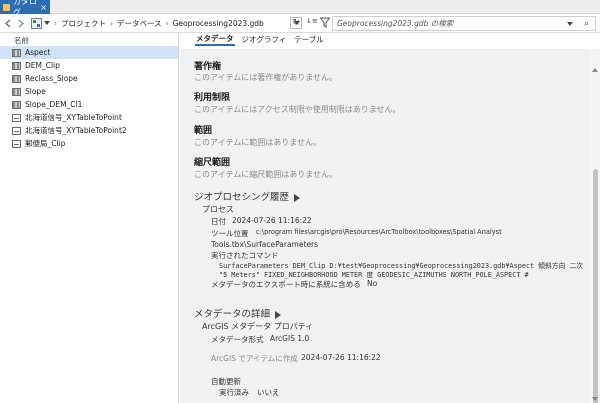 This screenshot has height=403, width=600. What do you see at coordinates (296, 23) in the screenshot?
I see `refresh-button: ↻` at bounding box center [296, 23].